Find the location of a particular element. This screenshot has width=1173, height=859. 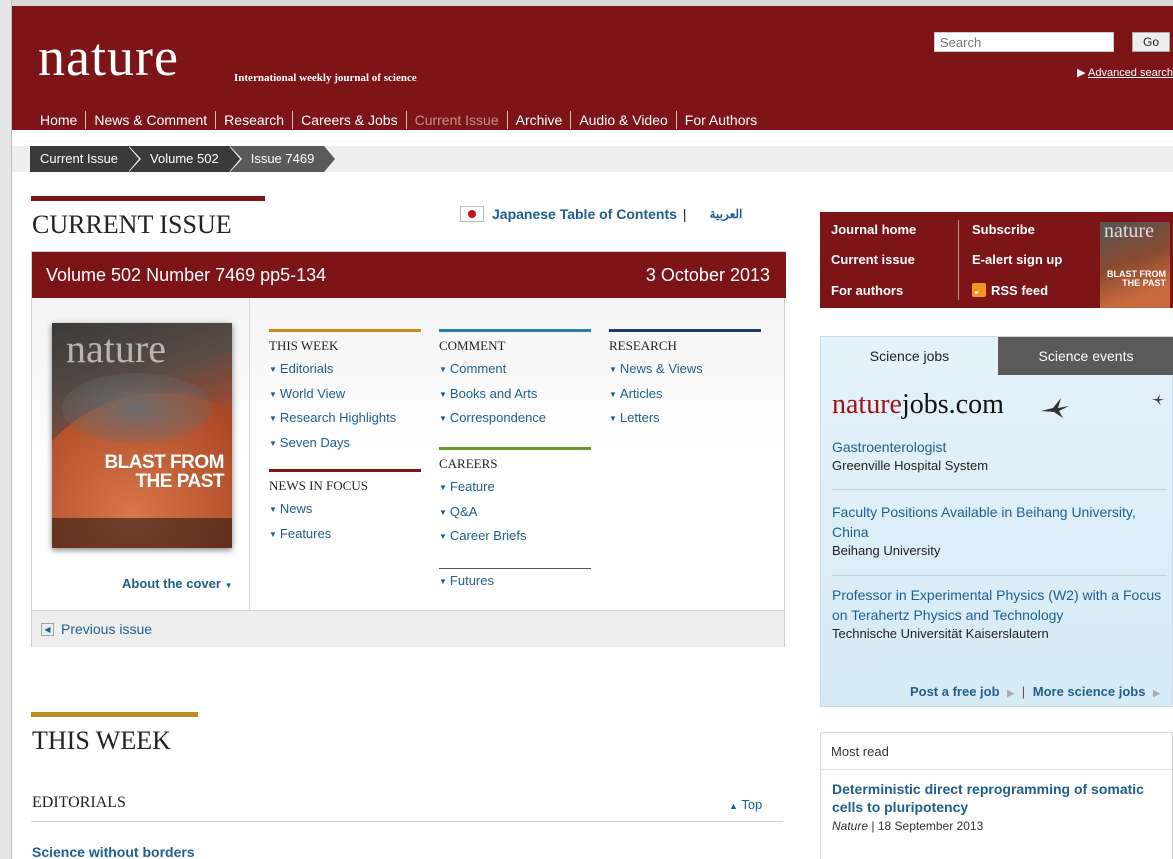

toc-col-futures: ▼ Futures is located at coordinates (515, 581).